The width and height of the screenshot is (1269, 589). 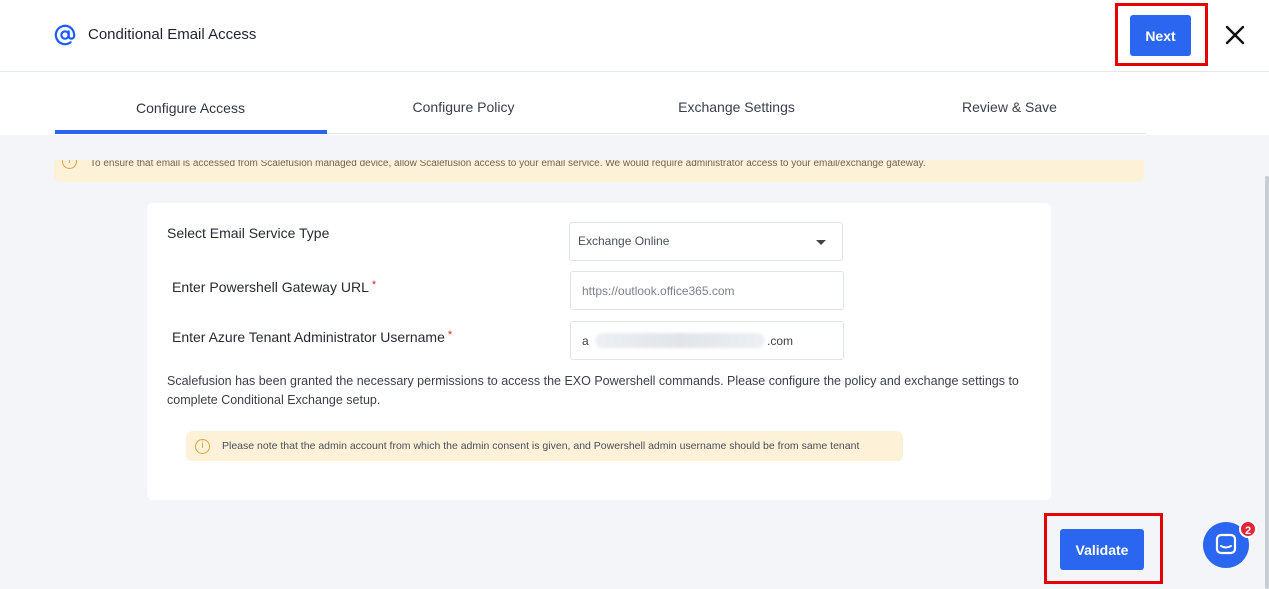 I want to click on close-icon, so click(x=1235, y=35).